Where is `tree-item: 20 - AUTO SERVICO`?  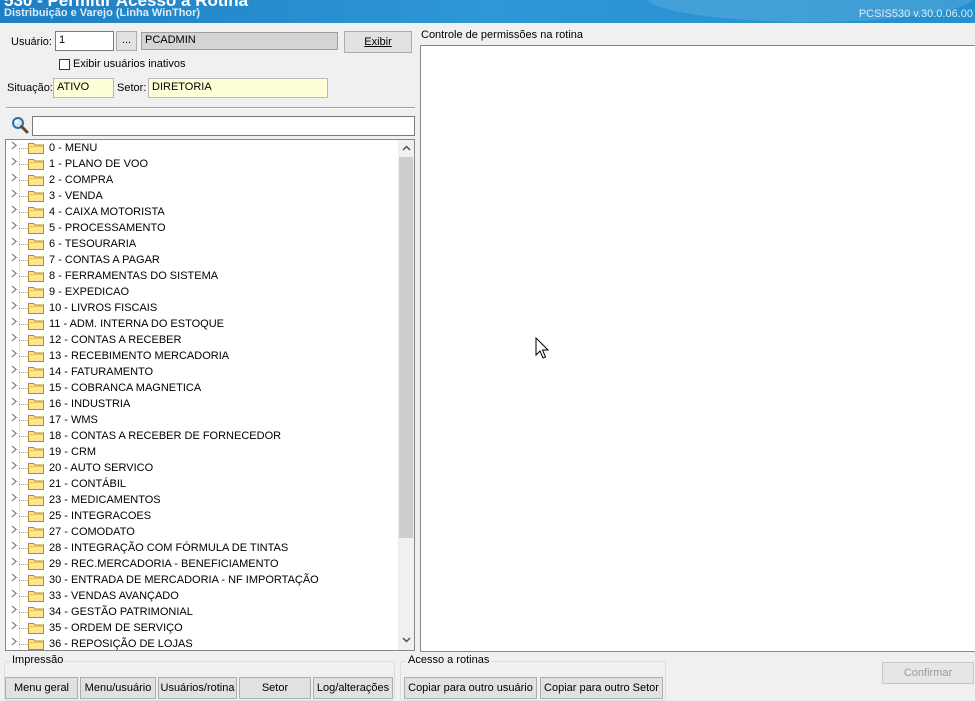
tree-item: 20 - AUTO SERVICO is located at coordinates (202, 468).